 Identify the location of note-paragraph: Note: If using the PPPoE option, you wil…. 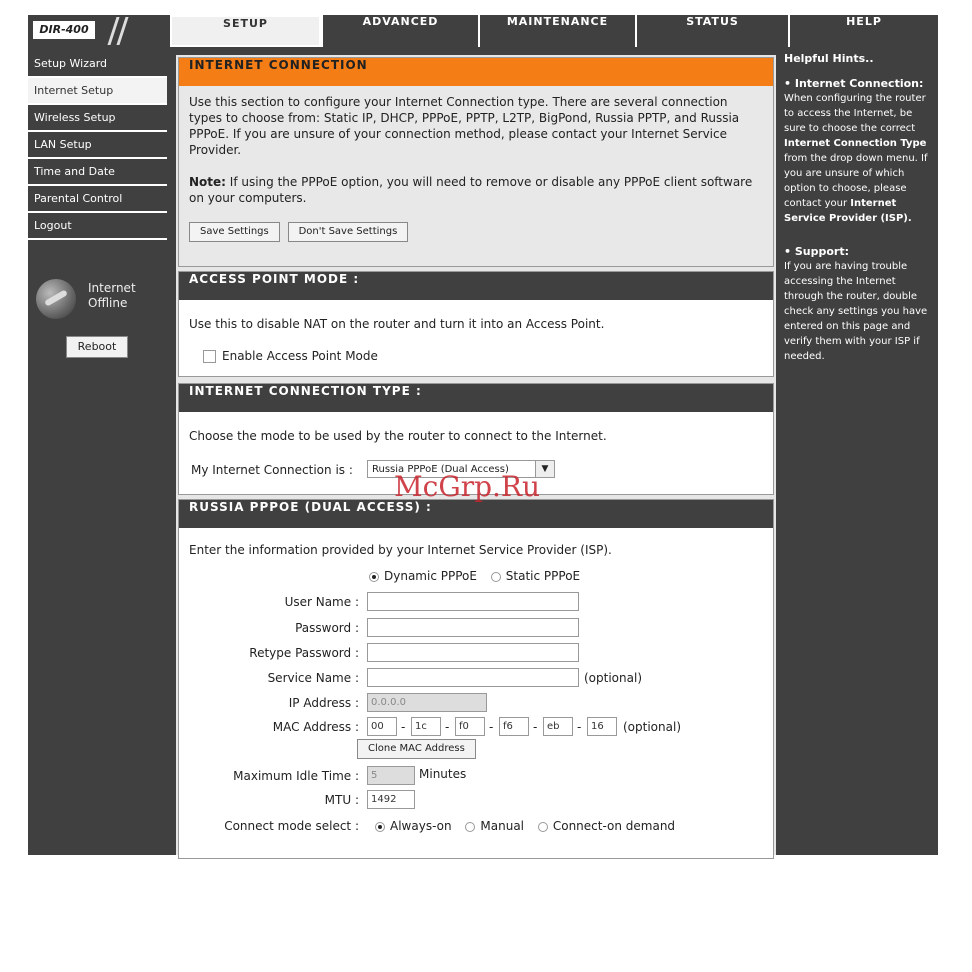
(476, 190).